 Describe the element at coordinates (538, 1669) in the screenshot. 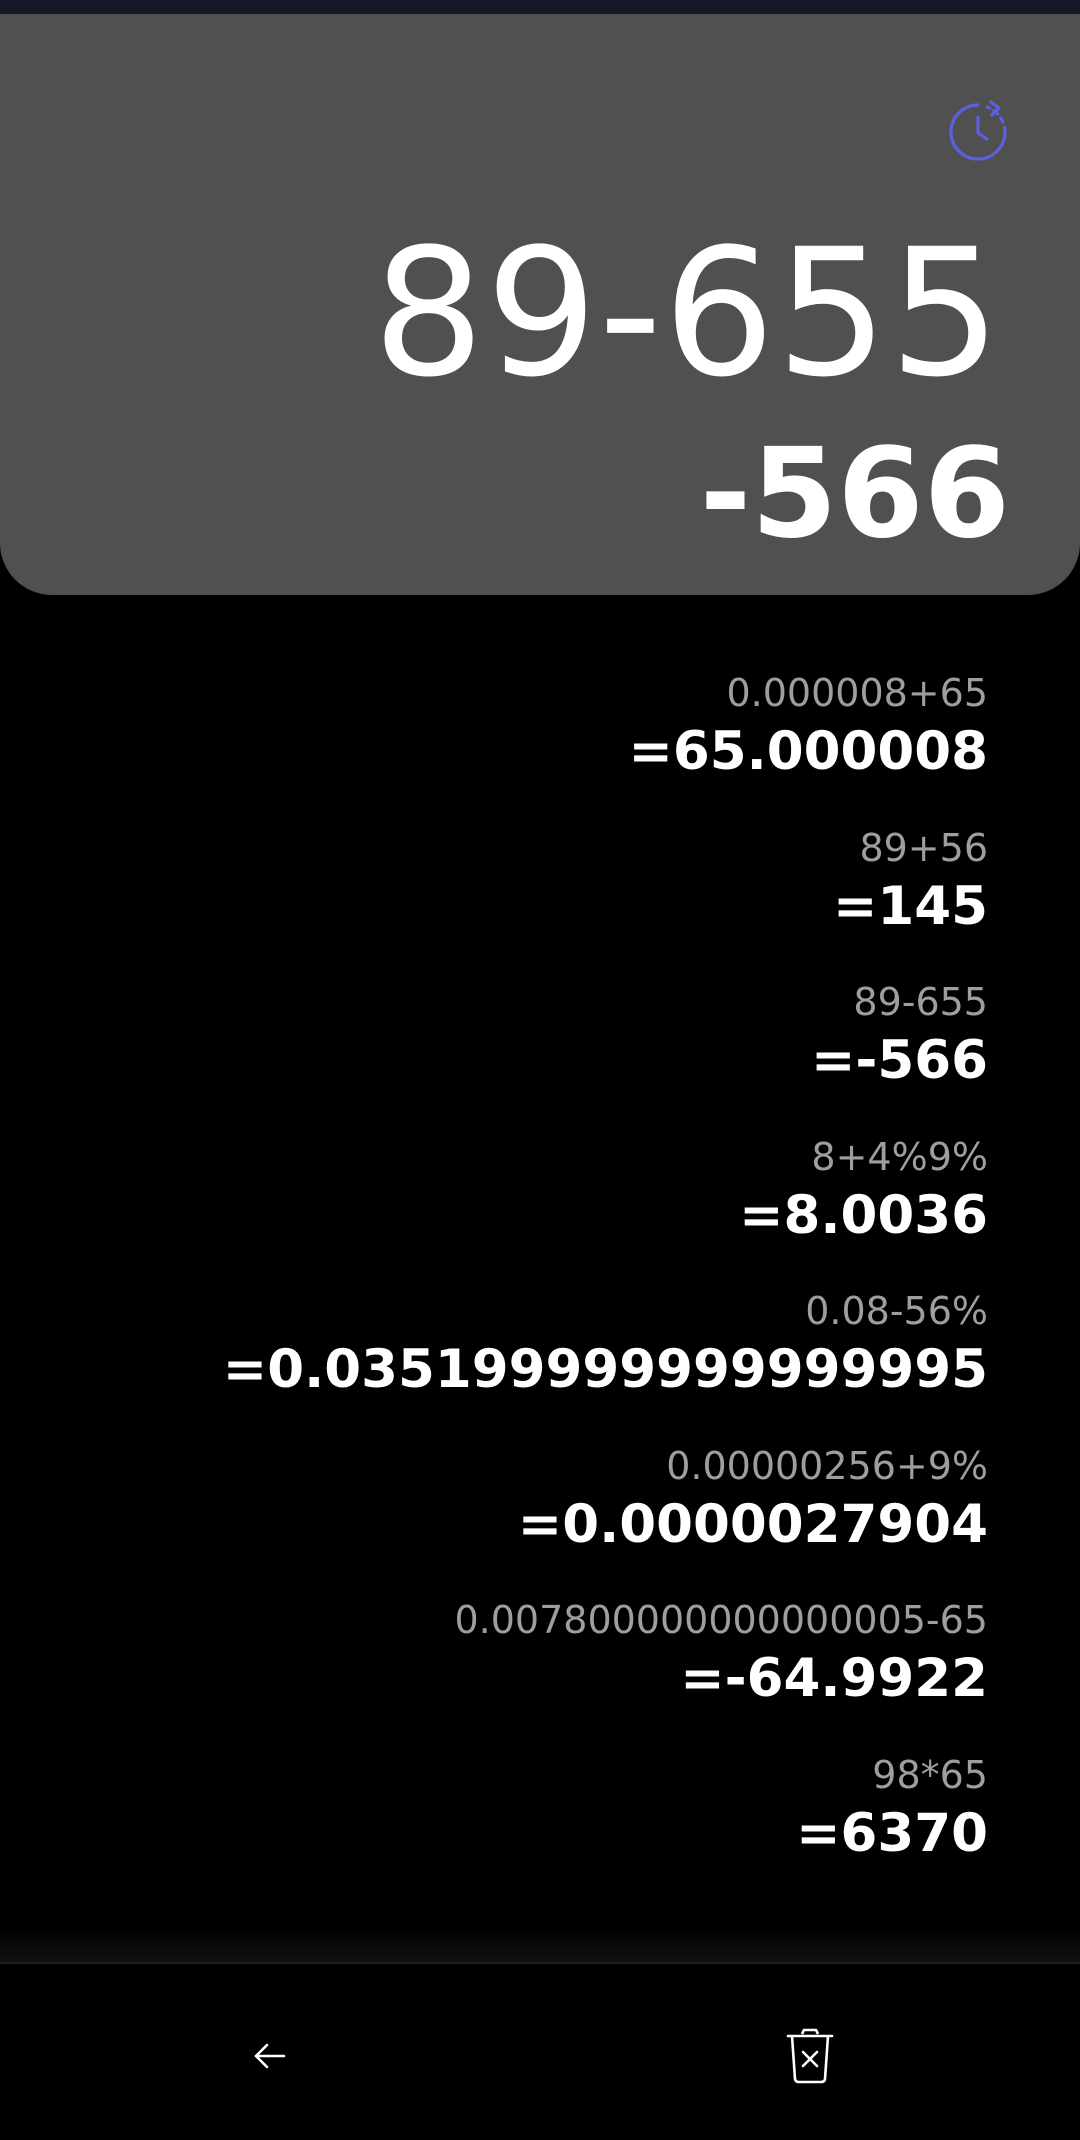

I see `history-entry: 0.007800000000000005-65 =-64.9922` at that location.